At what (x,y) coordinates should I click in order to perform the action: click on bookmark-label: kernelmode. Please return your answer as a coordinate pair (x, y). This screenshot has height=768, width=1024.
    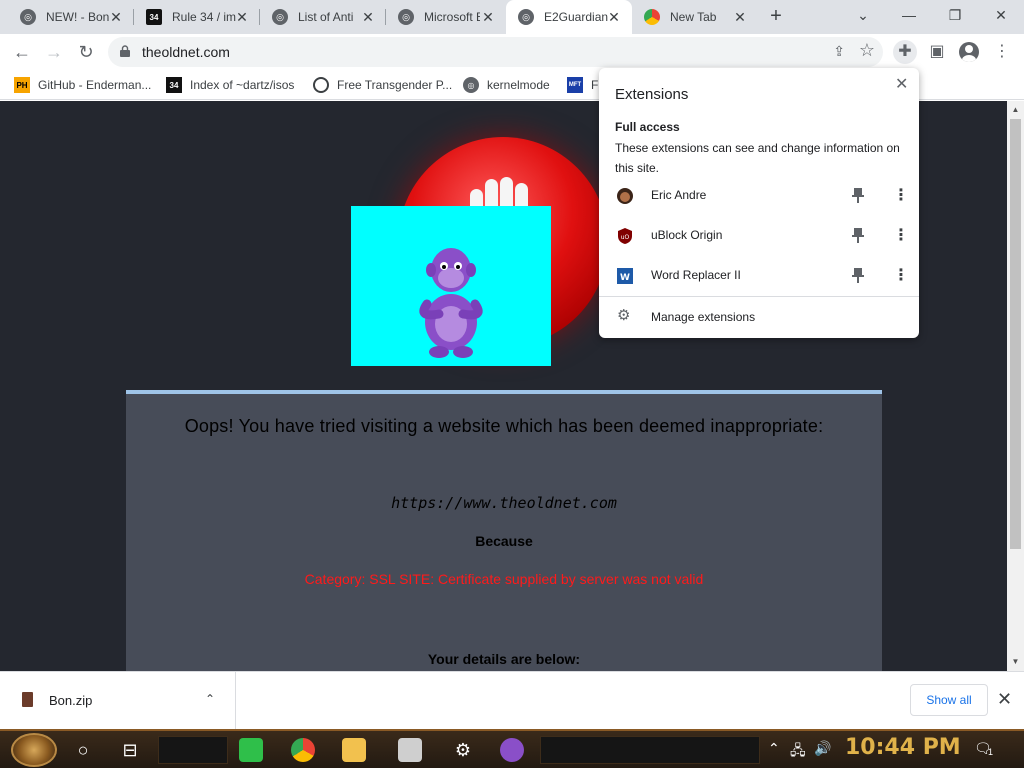
    Looking at the image, I should click on (518, 85).